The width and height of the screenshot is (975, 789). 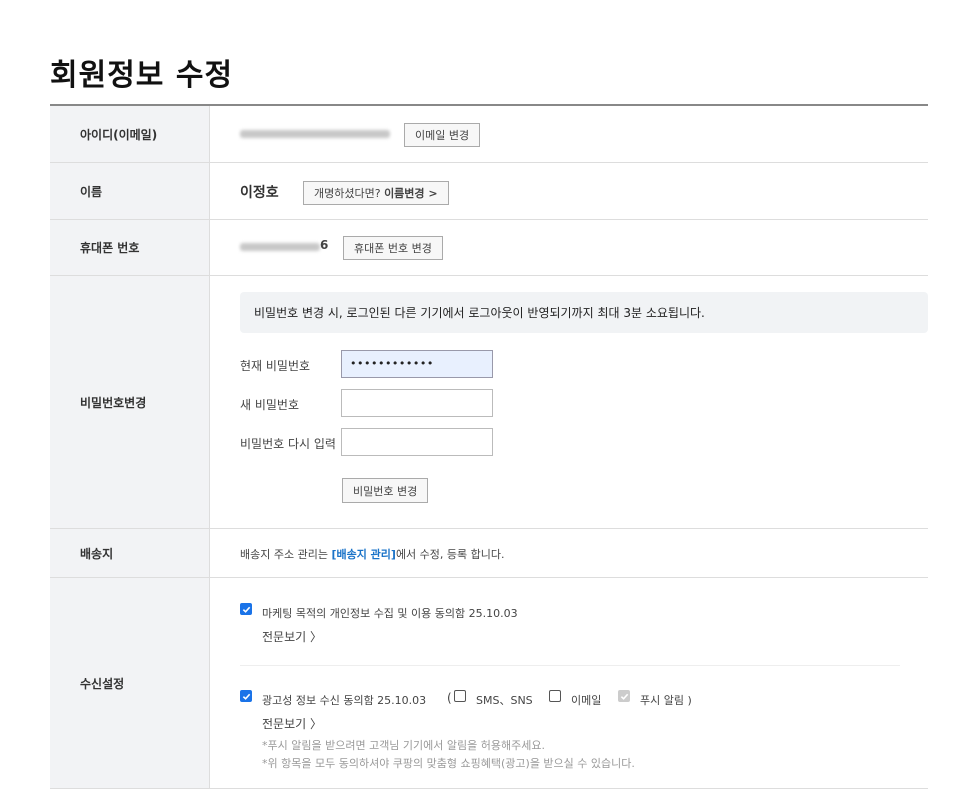 What do you see at coordinates (411, 193) in the screenshot?
I see `change-name-link: 이름변경 >` at bounding box center [411, 193].